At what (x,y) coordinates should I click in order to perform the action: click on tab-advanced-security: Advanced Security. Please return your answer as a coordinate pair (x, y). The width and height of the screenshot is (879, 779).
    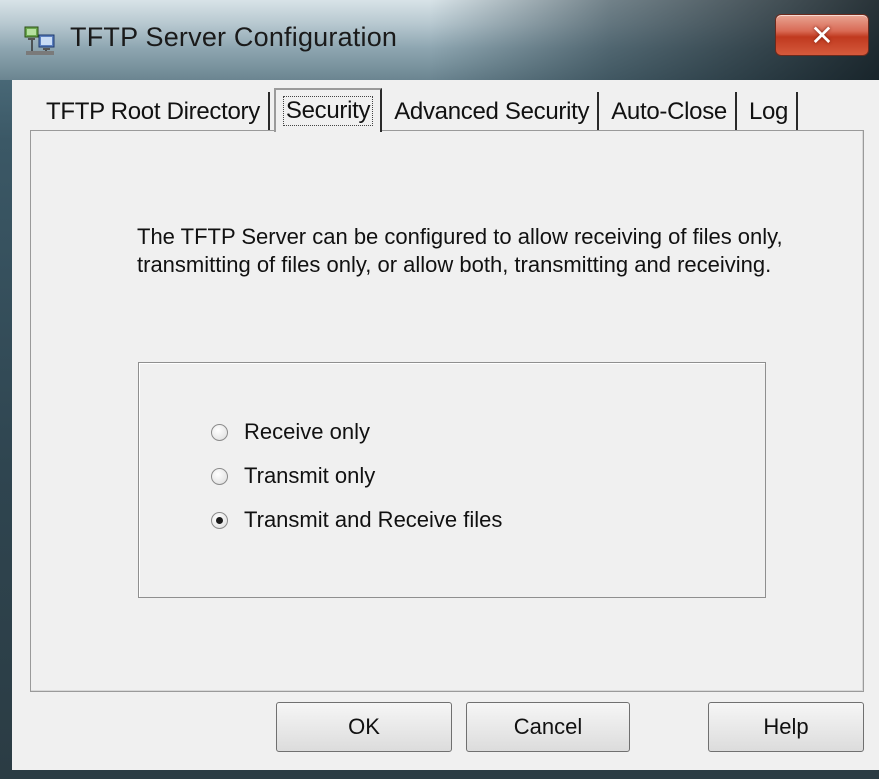
    Looking at the image, I should click on (493, 112).